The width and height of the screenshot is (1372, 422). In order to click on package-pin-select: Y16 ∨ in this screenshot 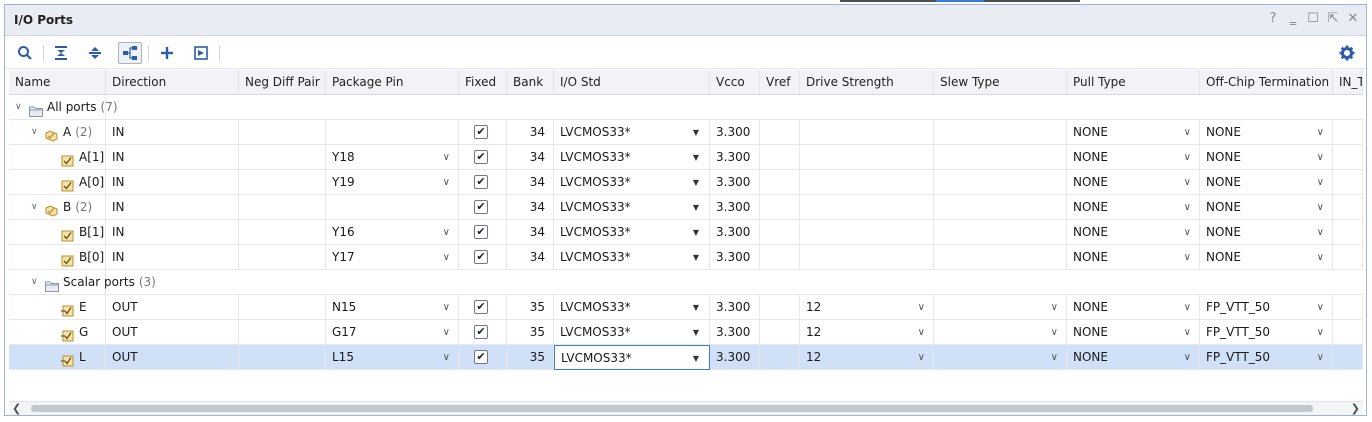, I will do `click(392, 232)`.